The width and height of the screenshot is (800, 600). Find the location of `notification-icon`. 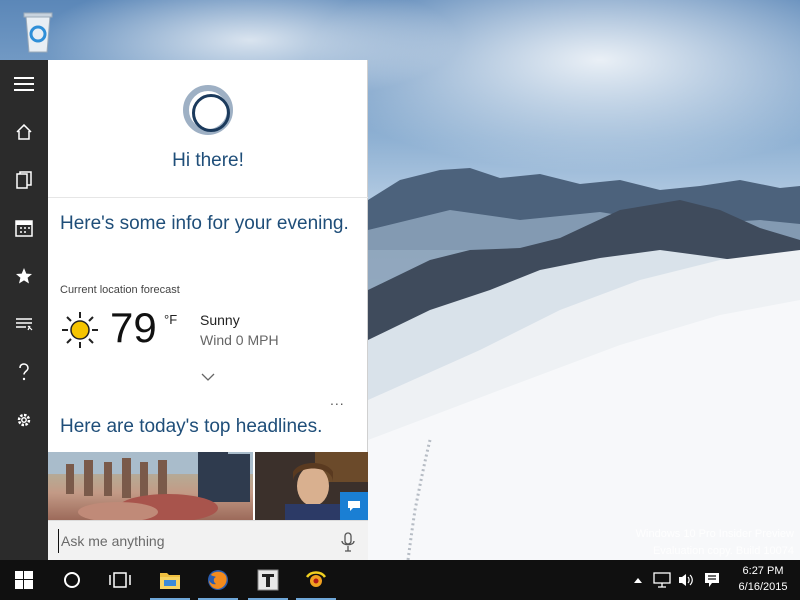

notification-icon is located at coordinates (712, 580).